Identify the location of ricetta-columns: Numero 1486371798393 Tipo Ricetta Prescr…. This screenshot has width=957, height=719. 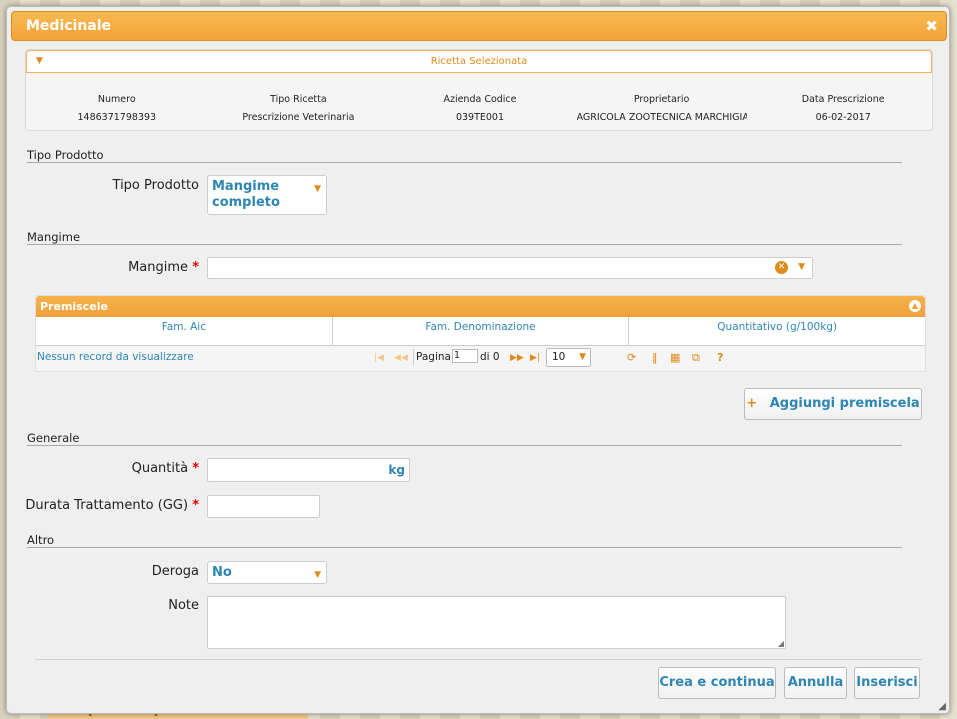
(480, 108).